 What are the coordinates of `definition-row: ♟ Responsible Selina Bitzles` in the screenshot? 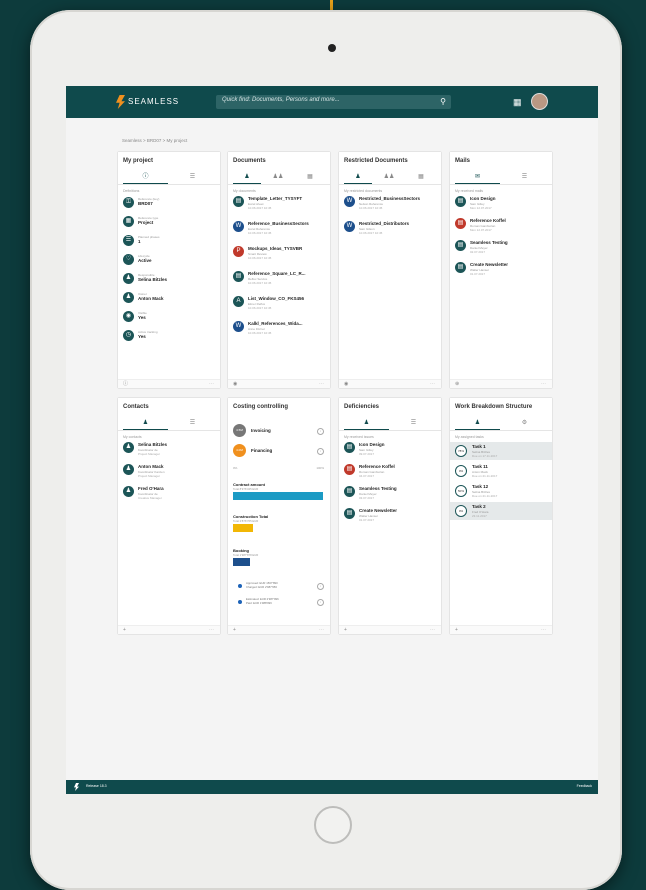 It's located at (171, 281).